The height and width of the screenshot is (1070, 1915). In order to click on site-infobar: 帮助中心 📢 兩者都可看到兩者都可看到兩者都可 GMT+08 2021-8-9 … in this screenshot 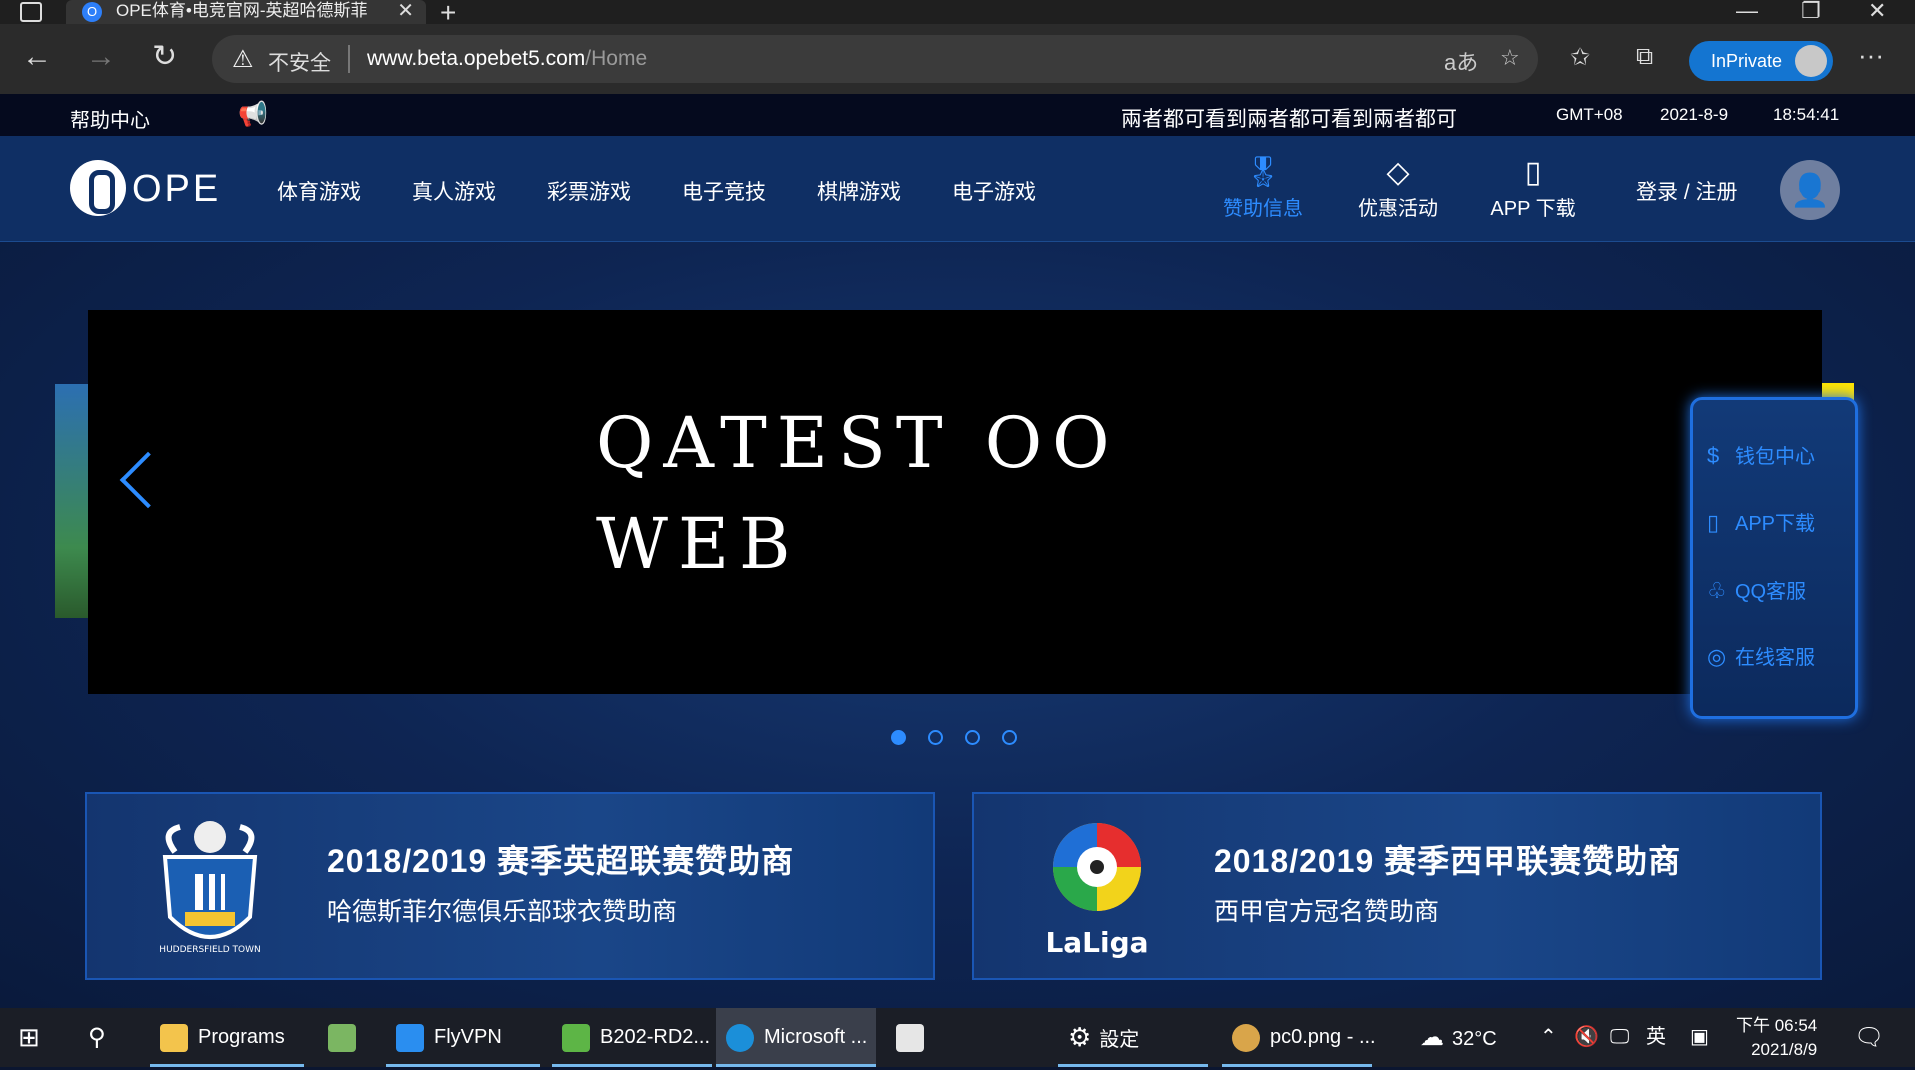, I will do `click(957, 115)`.